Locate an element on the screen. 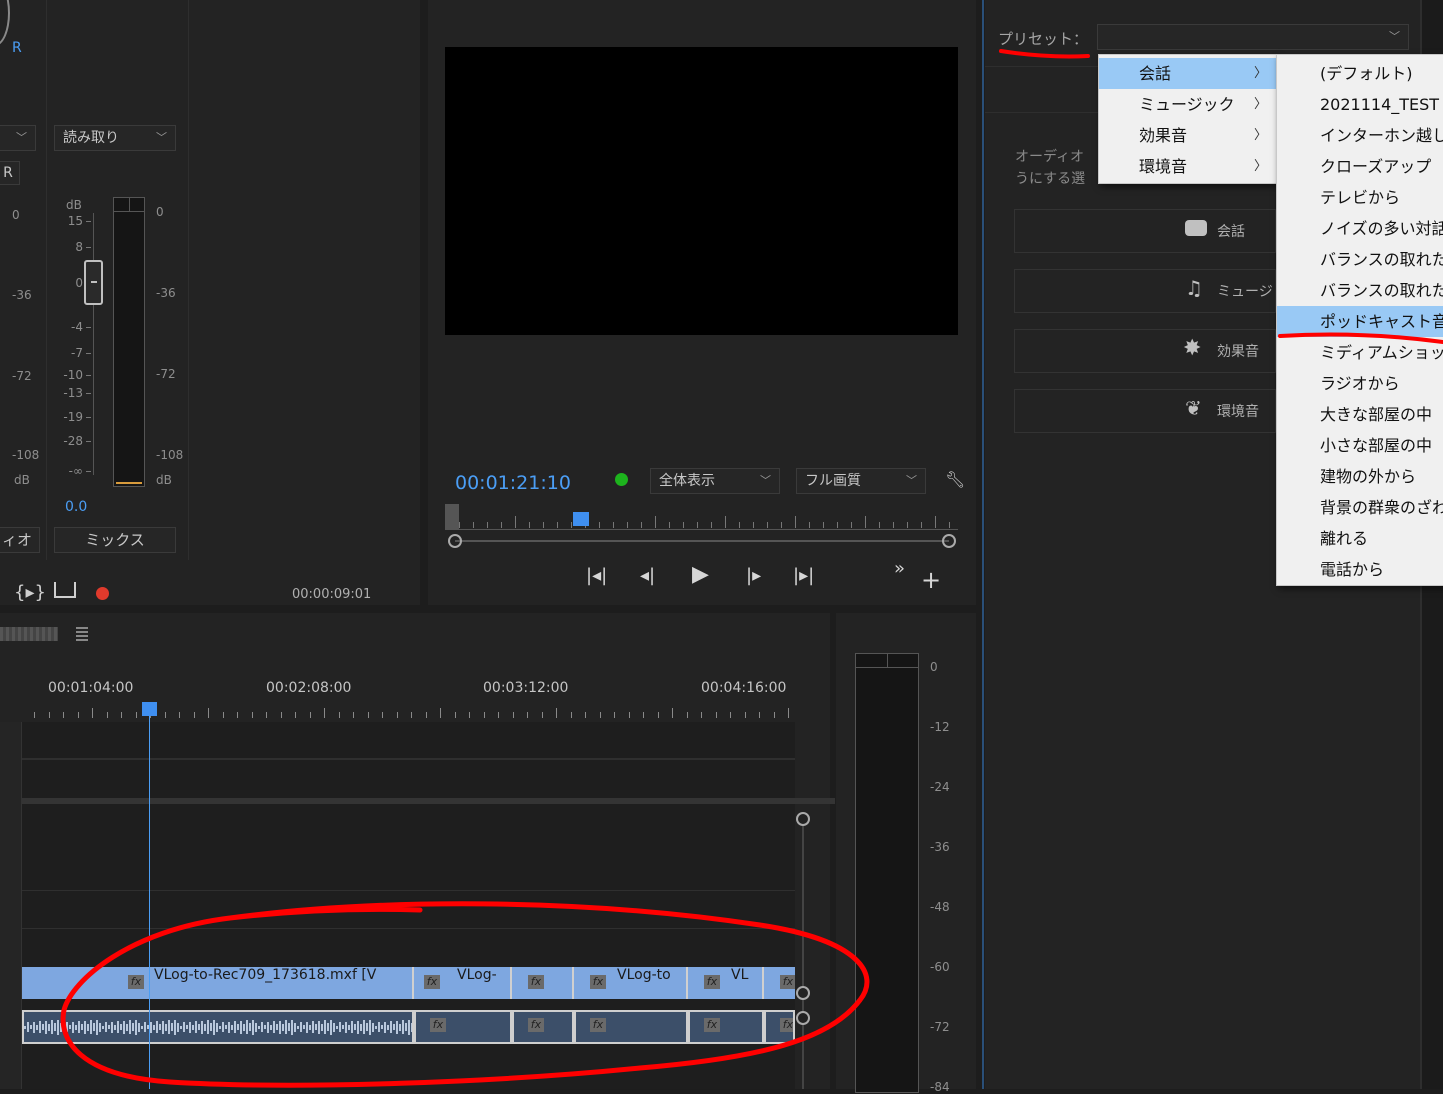 The image size is (1443, 1094). menu-item-sfx: 効果音〉 is located at coordinates (1188, 135).